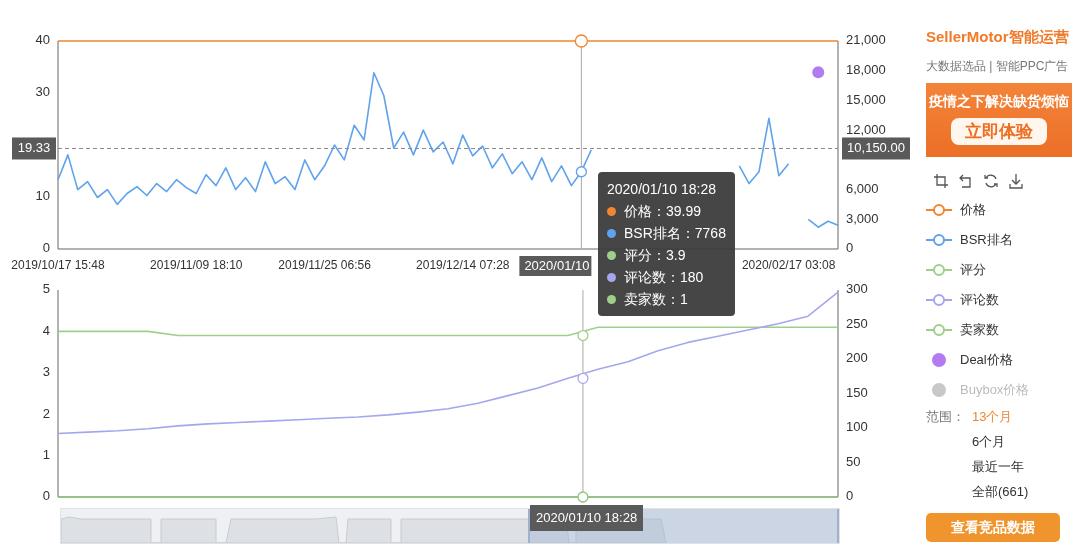  I want to click on axis-label: 2019/11/25 06:56, so click(324, 265).